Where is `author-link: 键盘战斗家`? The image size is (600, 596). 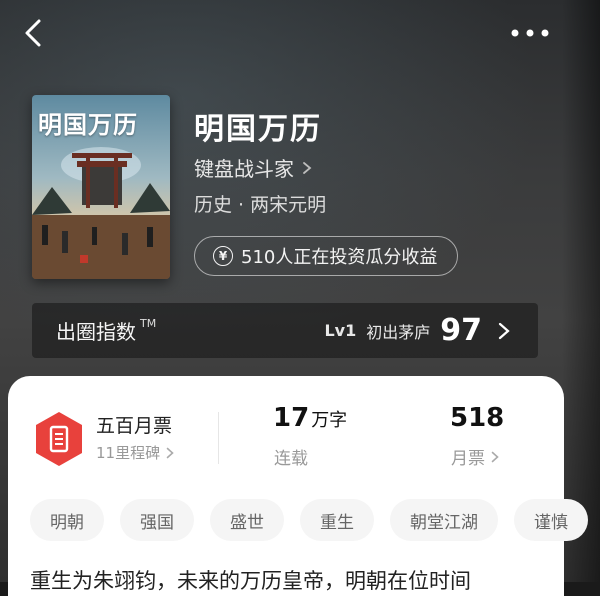
author-link: 键盘战斗家 is located at coordinates (253, 167).